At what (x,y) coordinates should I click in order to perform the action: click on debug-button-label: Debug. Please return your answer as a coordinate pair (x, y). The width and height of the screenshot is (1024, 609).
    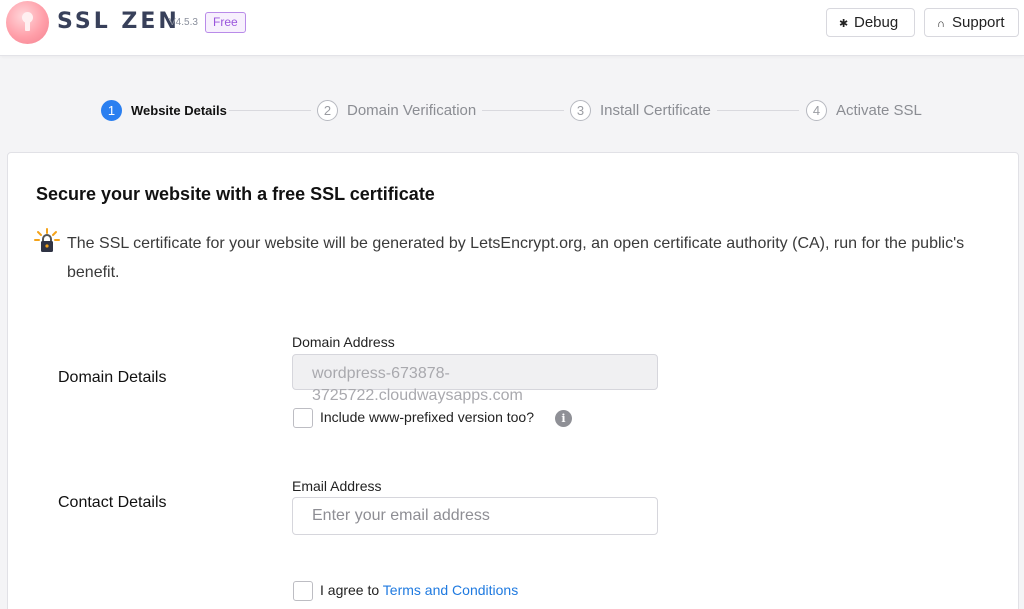
    Looking at the image, I should click on (876, 22).